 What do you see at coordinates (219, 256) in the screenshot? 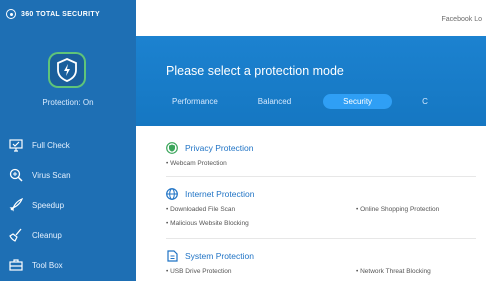
I see `section-title: System Protection` at bounding box center [219, 256].